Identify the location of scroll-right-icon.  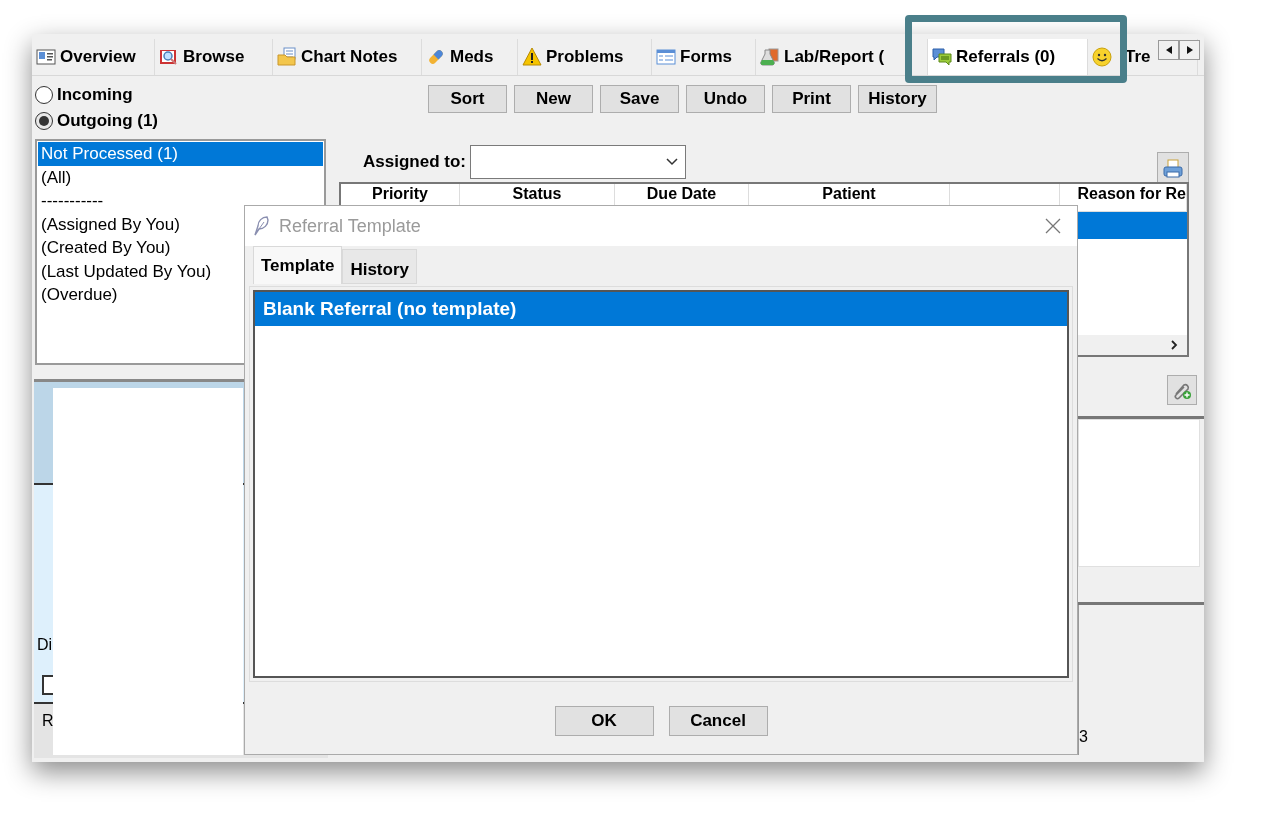
(1174, 345).